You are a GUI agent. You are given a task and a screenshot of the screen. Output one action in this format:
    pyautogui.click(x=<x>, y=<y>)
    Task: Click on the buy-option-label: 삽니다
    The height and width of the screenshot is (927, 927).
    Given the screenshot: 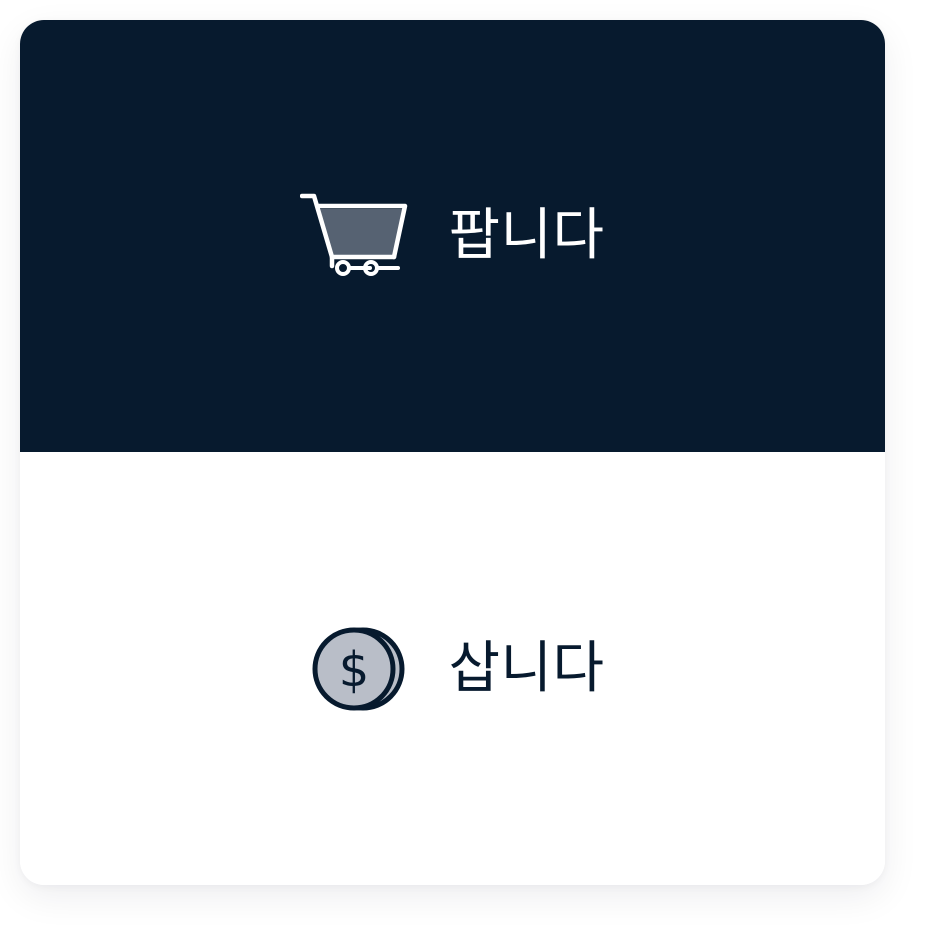 What is the action you would take?
    pyautogui.click(x=526, y=668)
    